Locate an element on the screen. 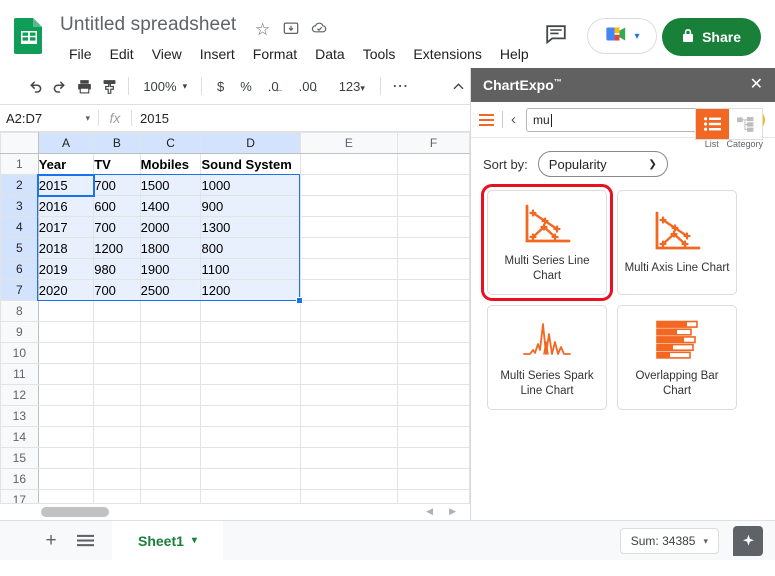 This screenshot has width=775, height=576. grid-cell: 1100 is located at coordinates (250, 269).